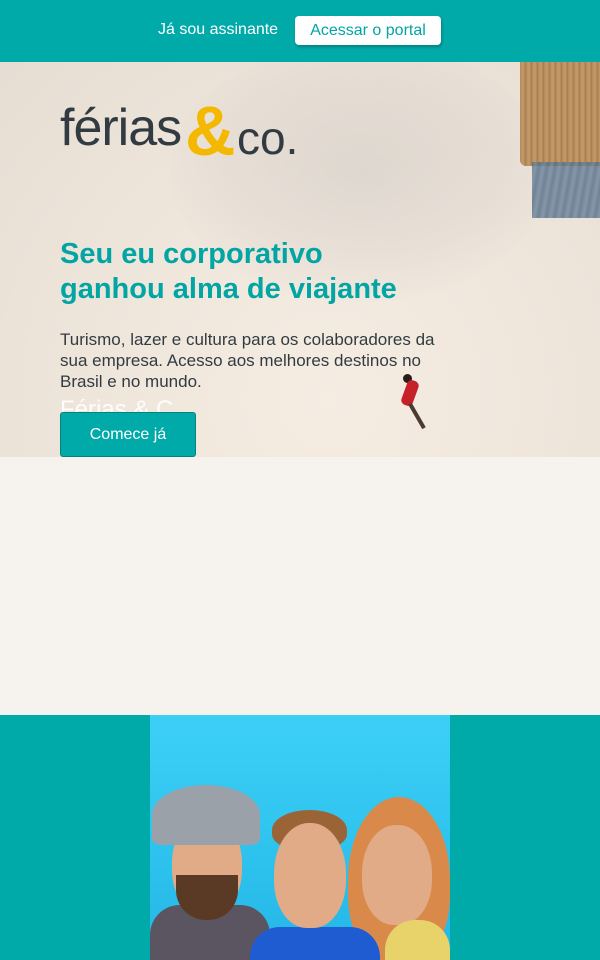 This screenshot has width=600, height=960. Describe the element at coordinates (397, 875) in the screenshot. I see `woman-face` at that location.